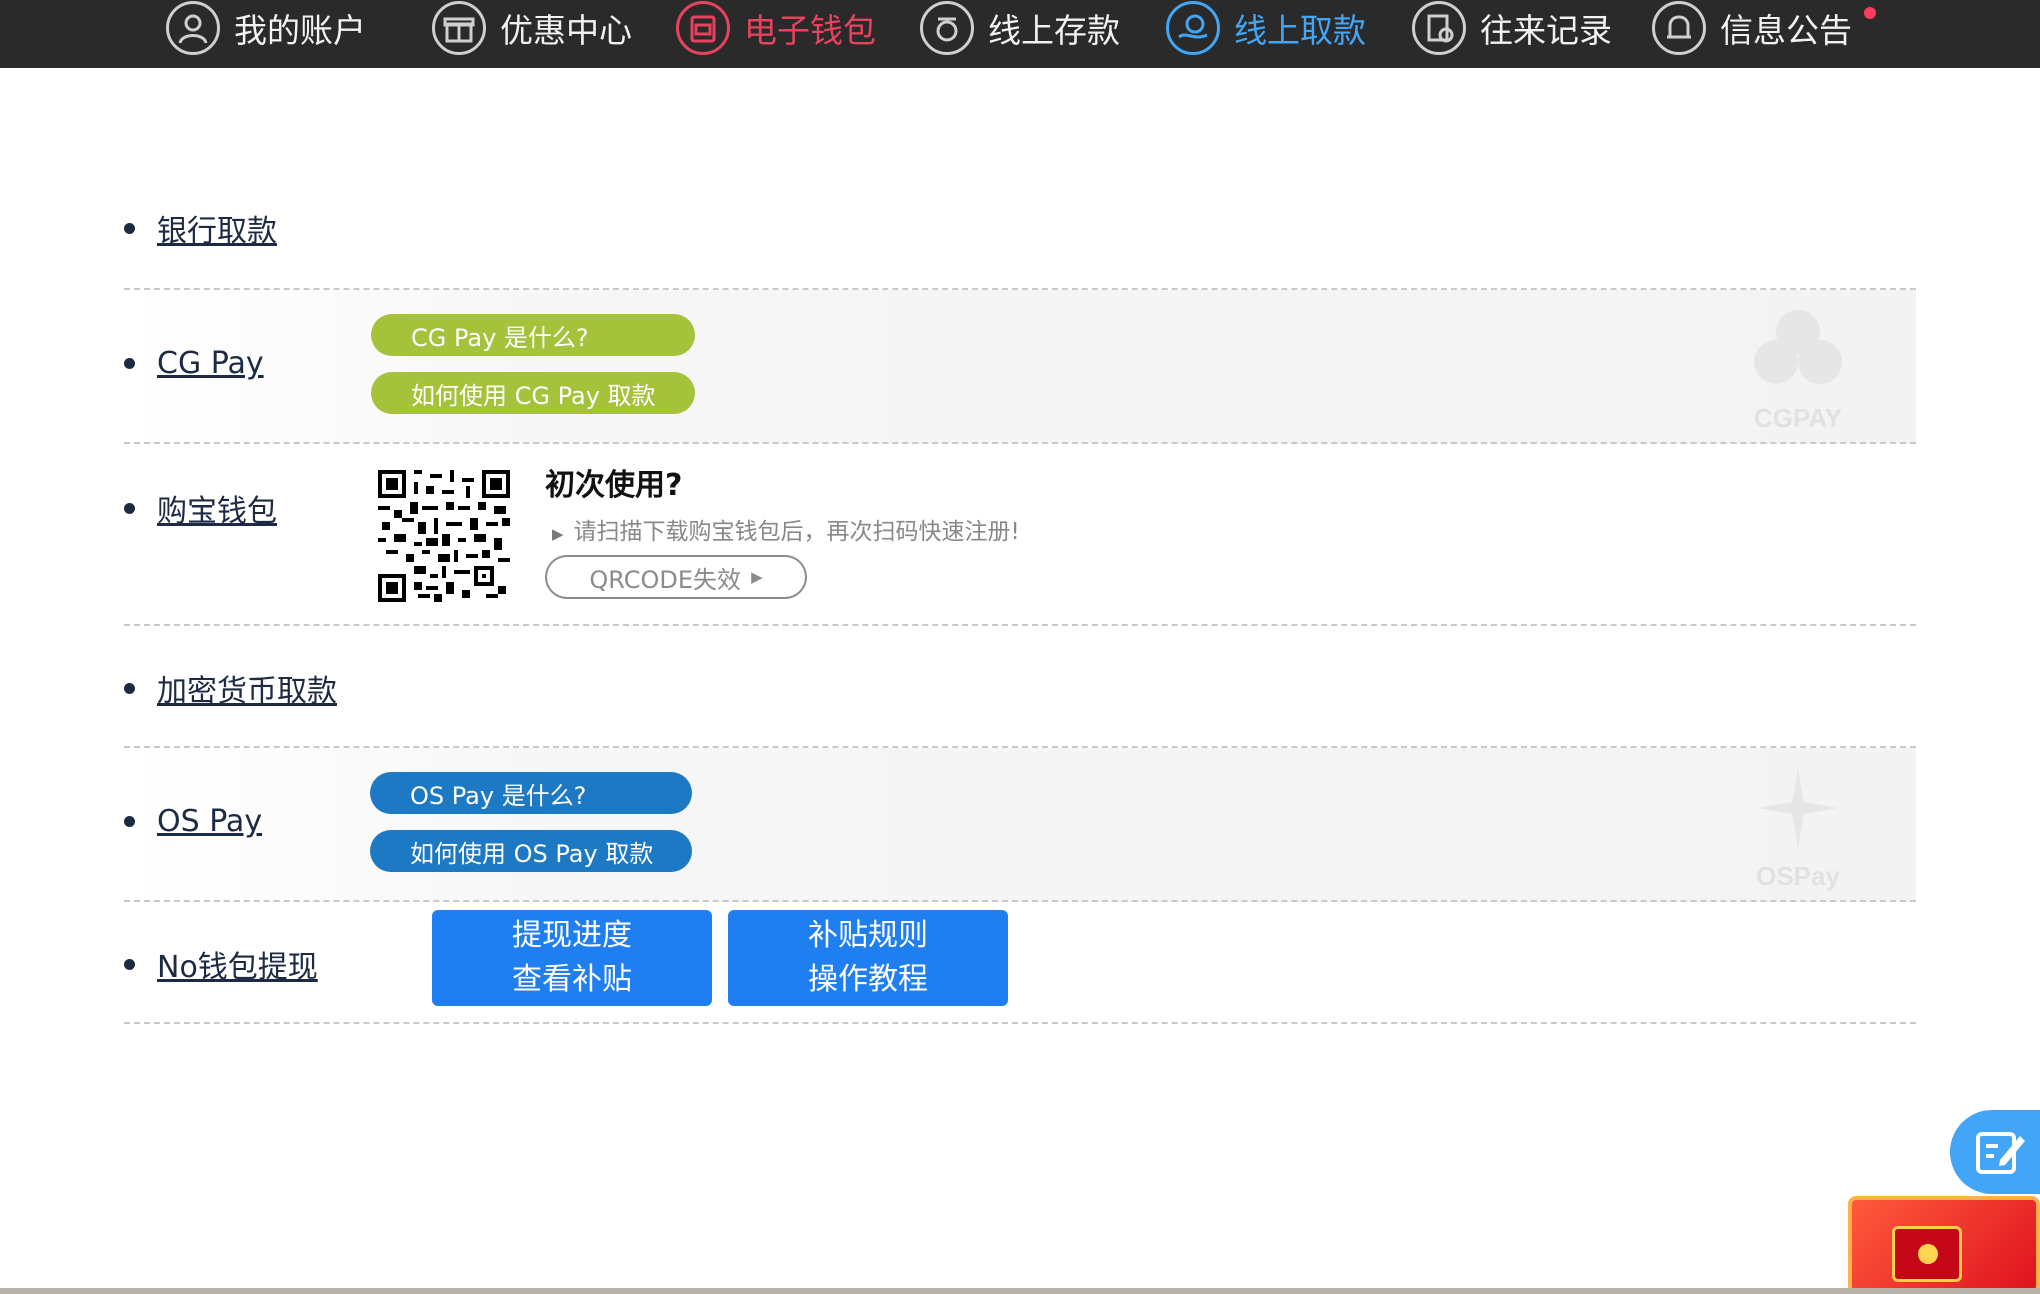 This screenshot has height=1294, width=2040. Describe the element at coordinates (947, 28) in the screenshot. I see `deposit-icon` at that location.